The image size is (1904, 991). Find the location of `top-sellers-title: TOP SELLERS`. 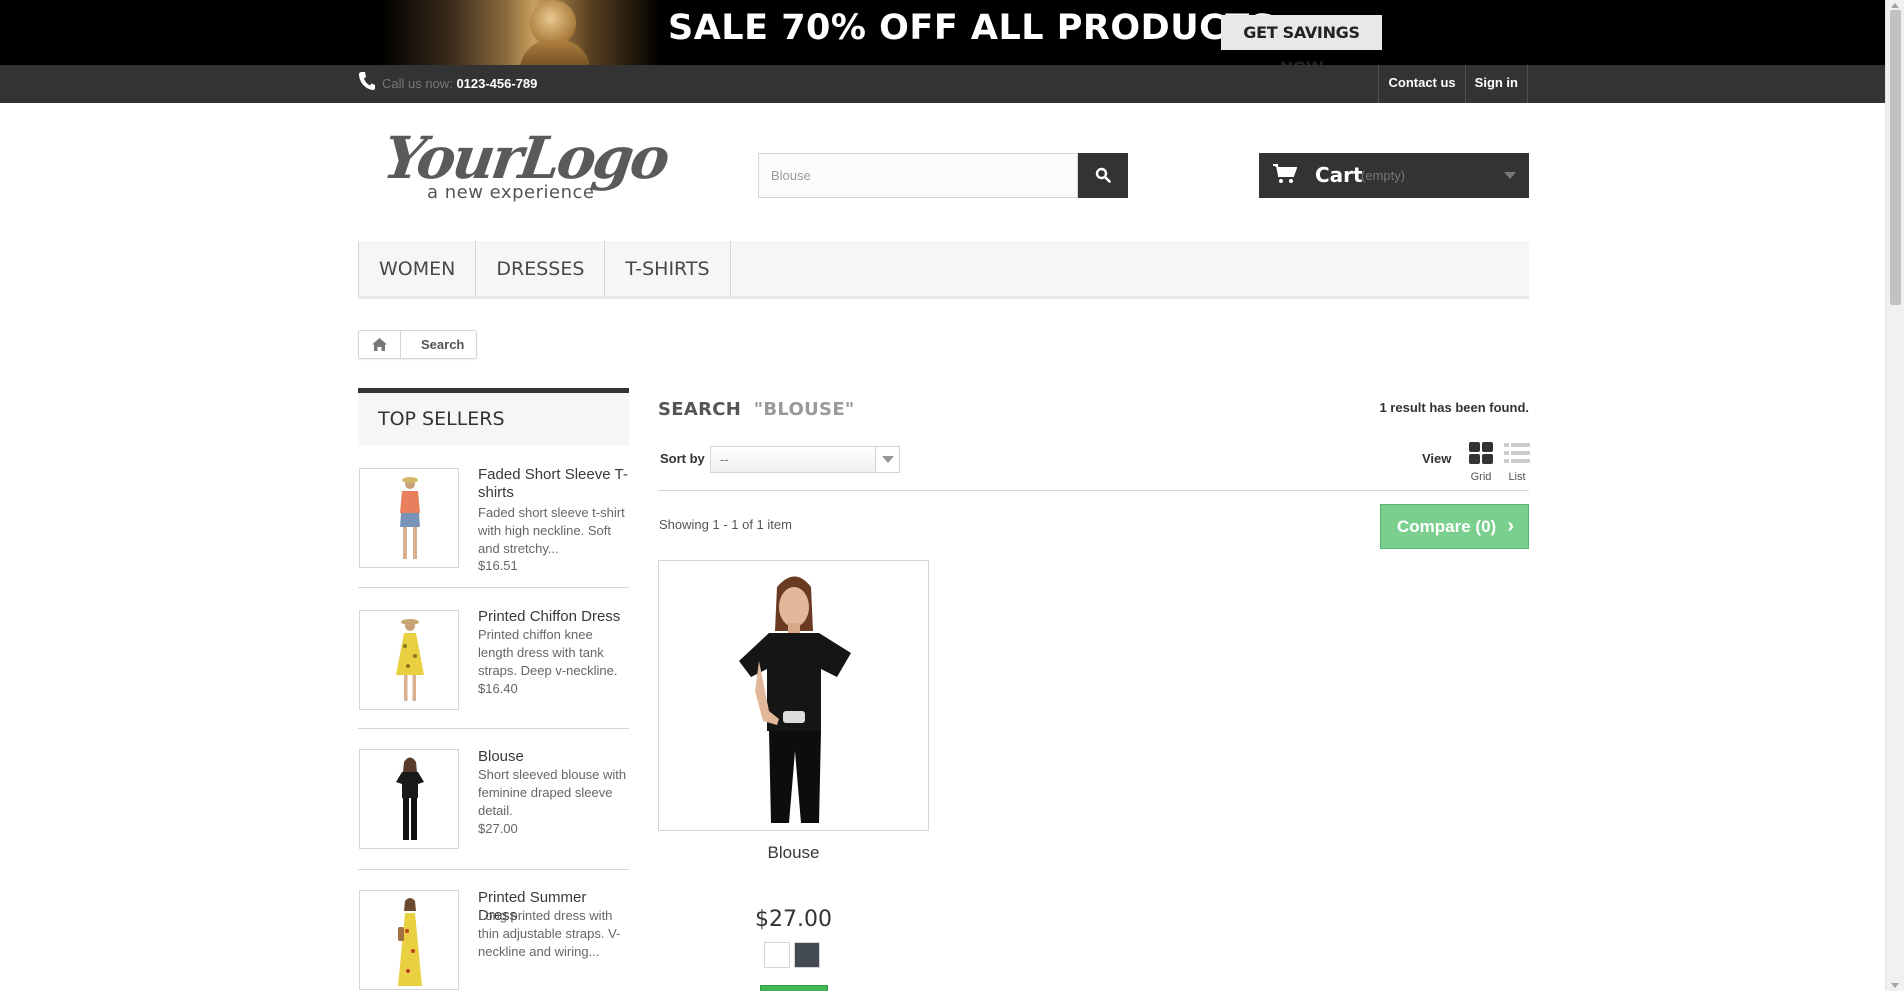

top-sellers-title: TOP SELLERS is located at coordinates (493, 417).